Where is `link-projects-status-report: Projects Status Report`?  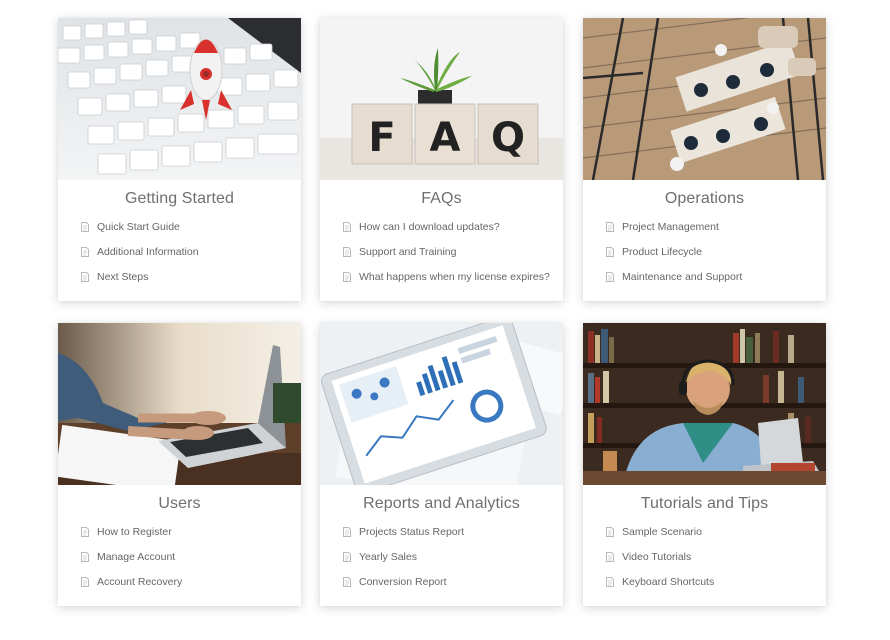 link-projects-status-report: Projects Status Report is located at coordinates (403, 531).